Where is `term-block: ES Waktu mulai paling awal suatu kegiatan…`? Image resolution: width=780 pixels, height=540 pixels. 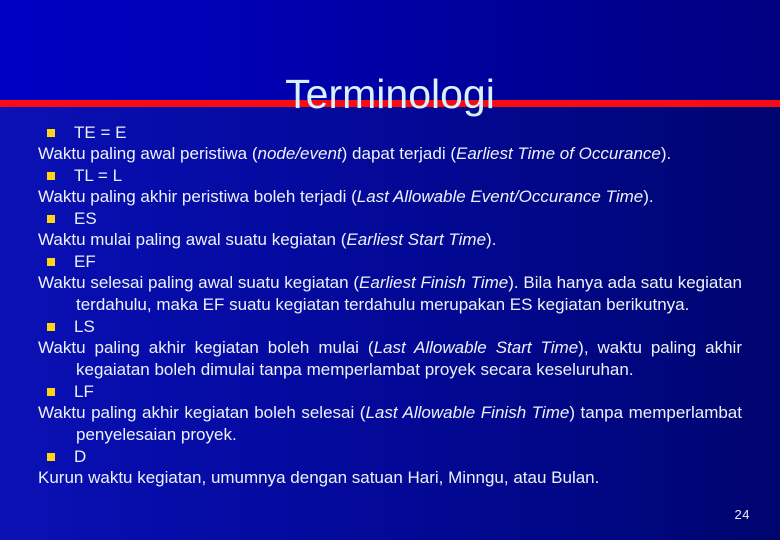 term-block: ES Waktu mulai paling awal suatu kegiatan… is located at coordinates (390, 229).